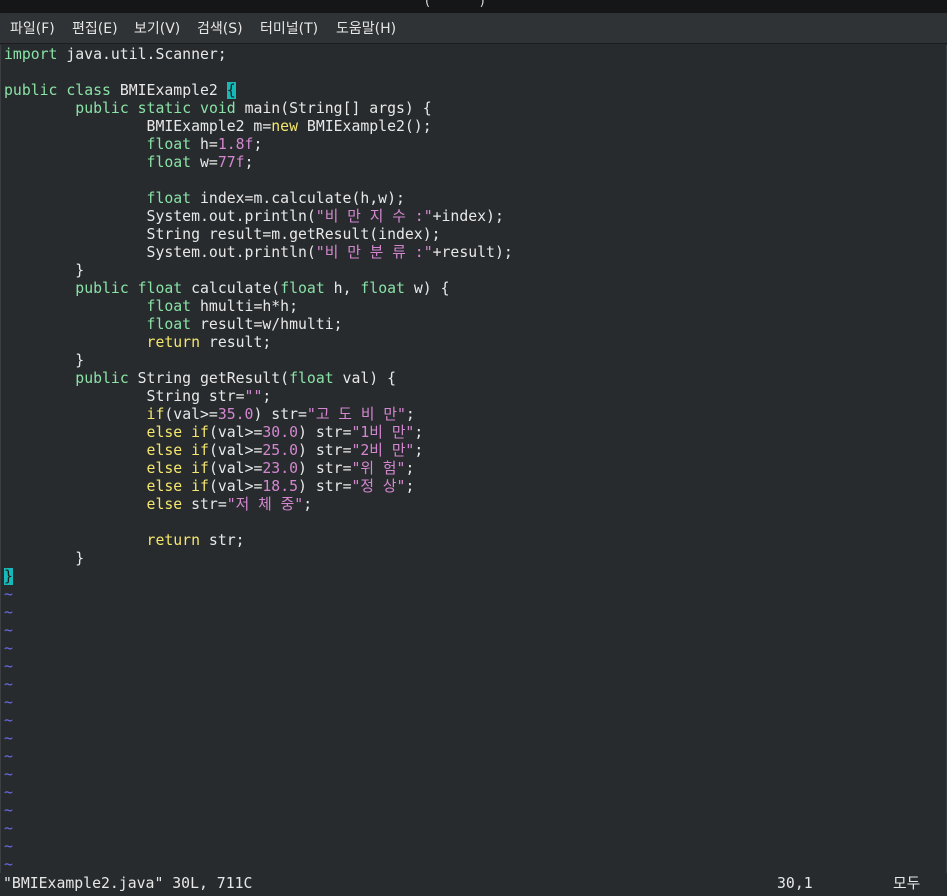 Image resolution: width=947 pixels, height=896 pixels. I want to click on code-line: float hmulti=h*h;, so click(258, 307).